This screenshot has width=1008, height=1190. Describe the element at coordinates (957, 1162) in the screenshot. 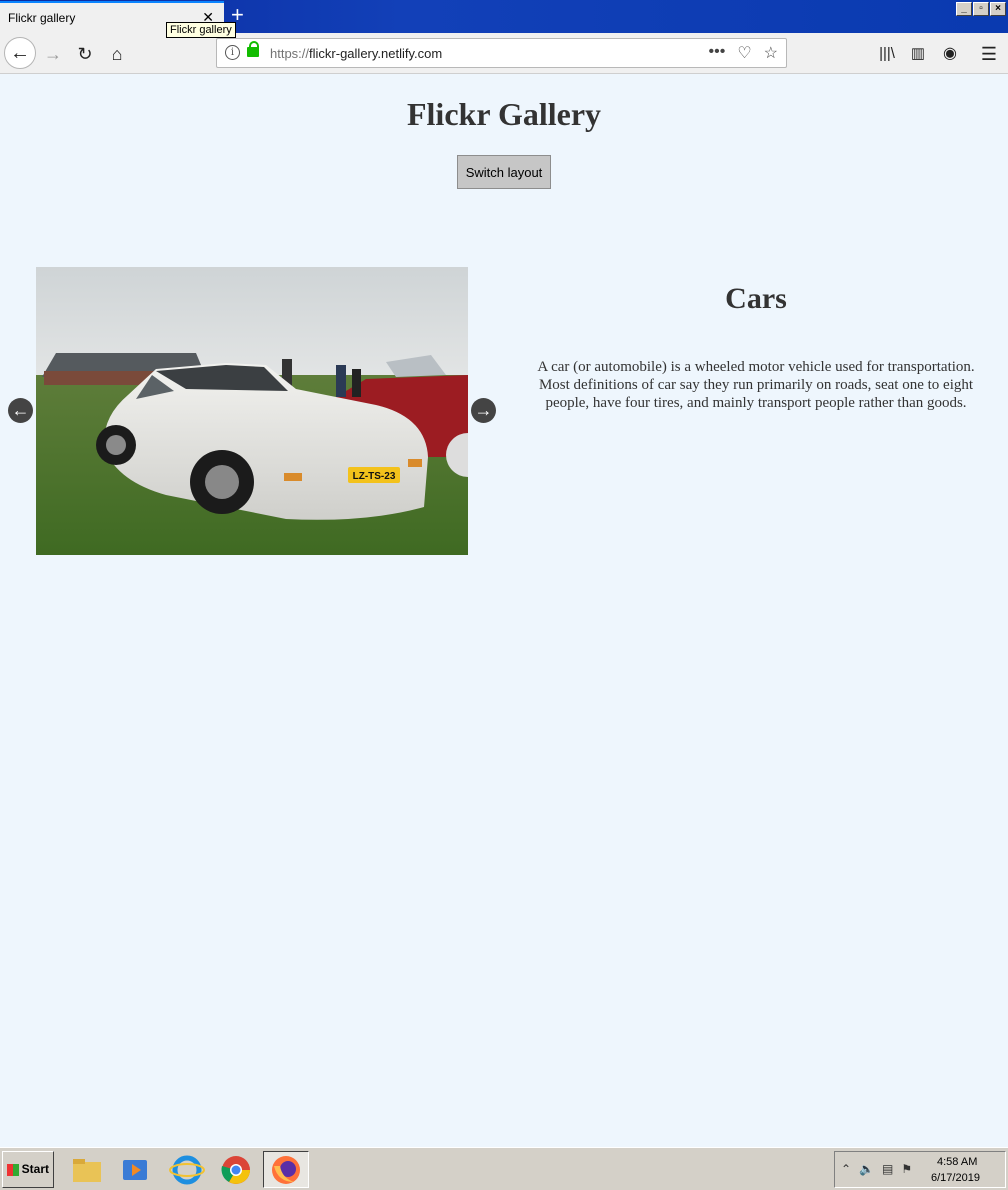

I see `clock-time: 4:58 AM` at that location.